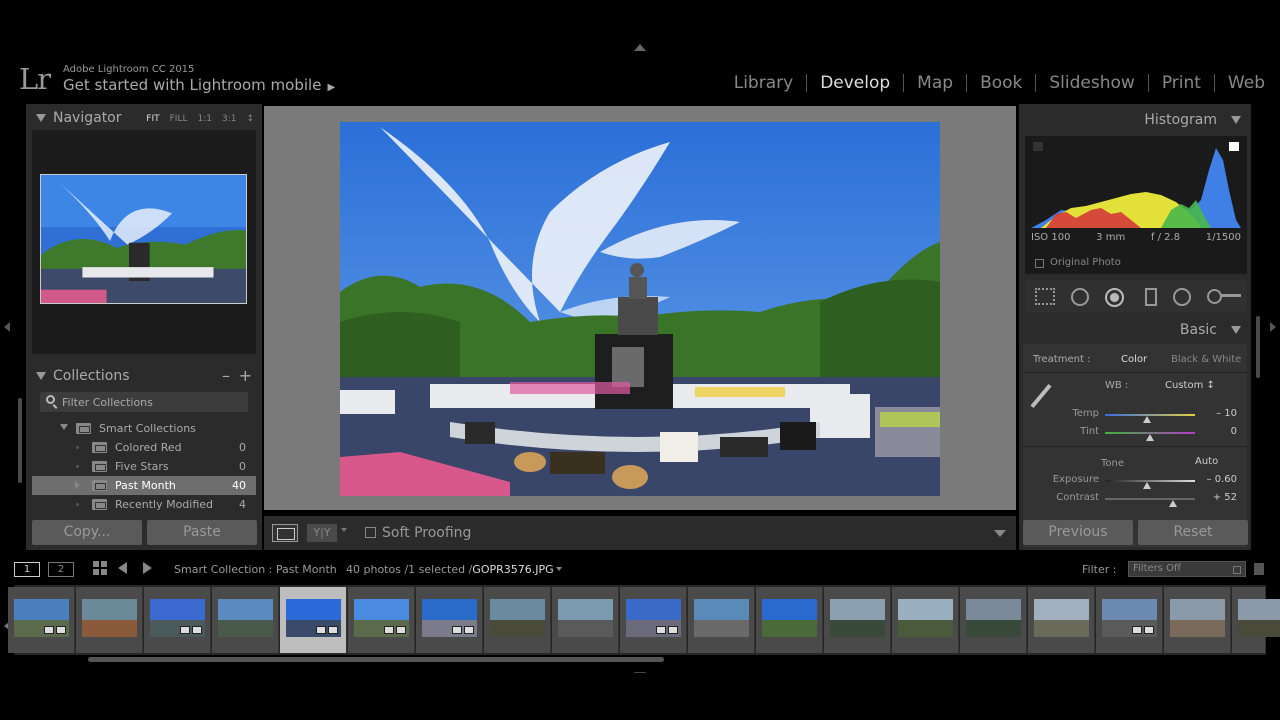  What do you see at coordinates (1000, 533) in the screenshot?
I see `toolbar-options-icon` at bounding box center [1000, 533].